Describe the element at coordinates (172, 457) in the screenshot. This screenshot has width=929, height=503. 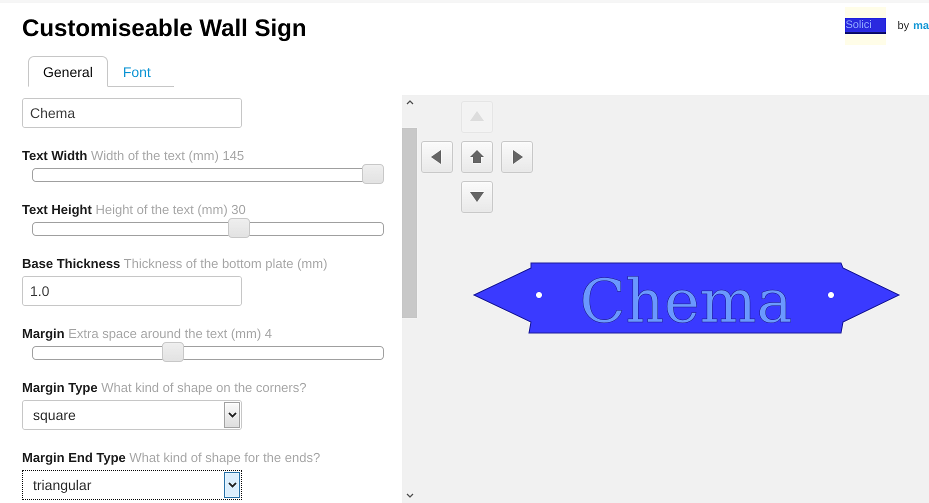
I see `field-label: Margin End Type What kind of shape for the ends?` at that location.